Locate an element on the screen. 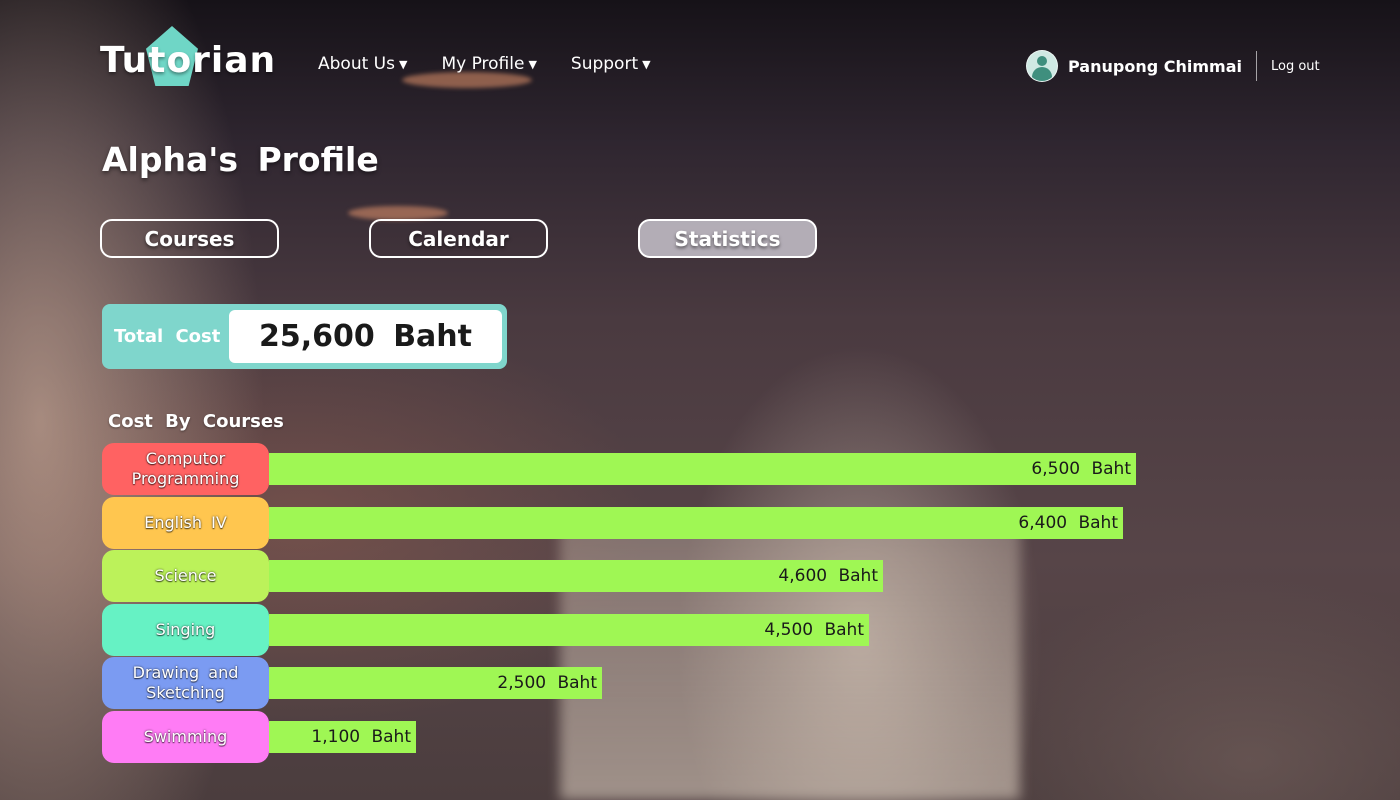 Image resolution: width=1400 pixels, height=800 pixels. user-name: Panupong Chimmai is located at coordinates (1155, 66).